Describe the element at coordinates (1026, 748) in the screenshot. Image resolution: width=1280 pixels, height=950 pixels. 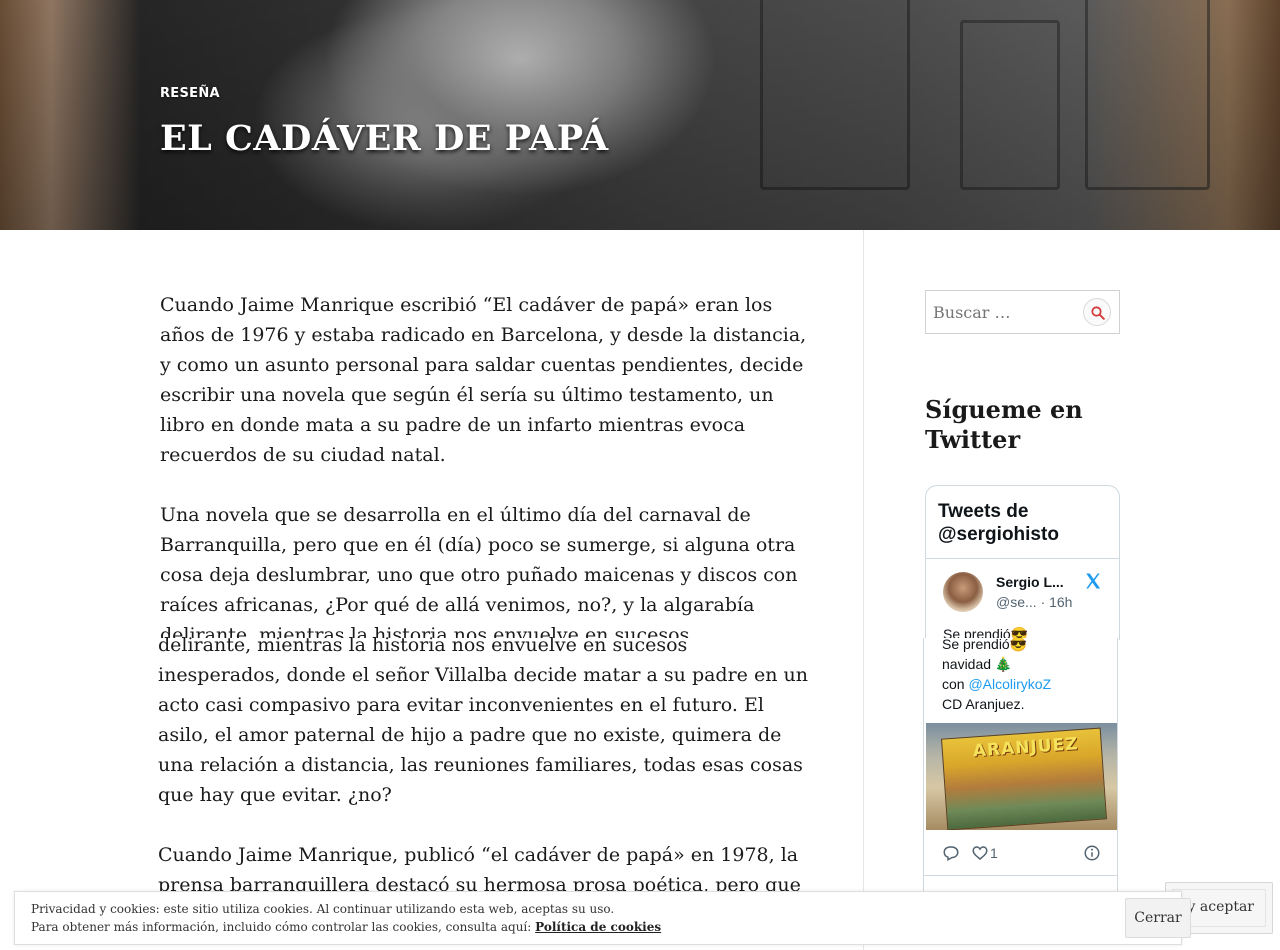
I see `album-cover-title: ARANJUEZ` at that location.